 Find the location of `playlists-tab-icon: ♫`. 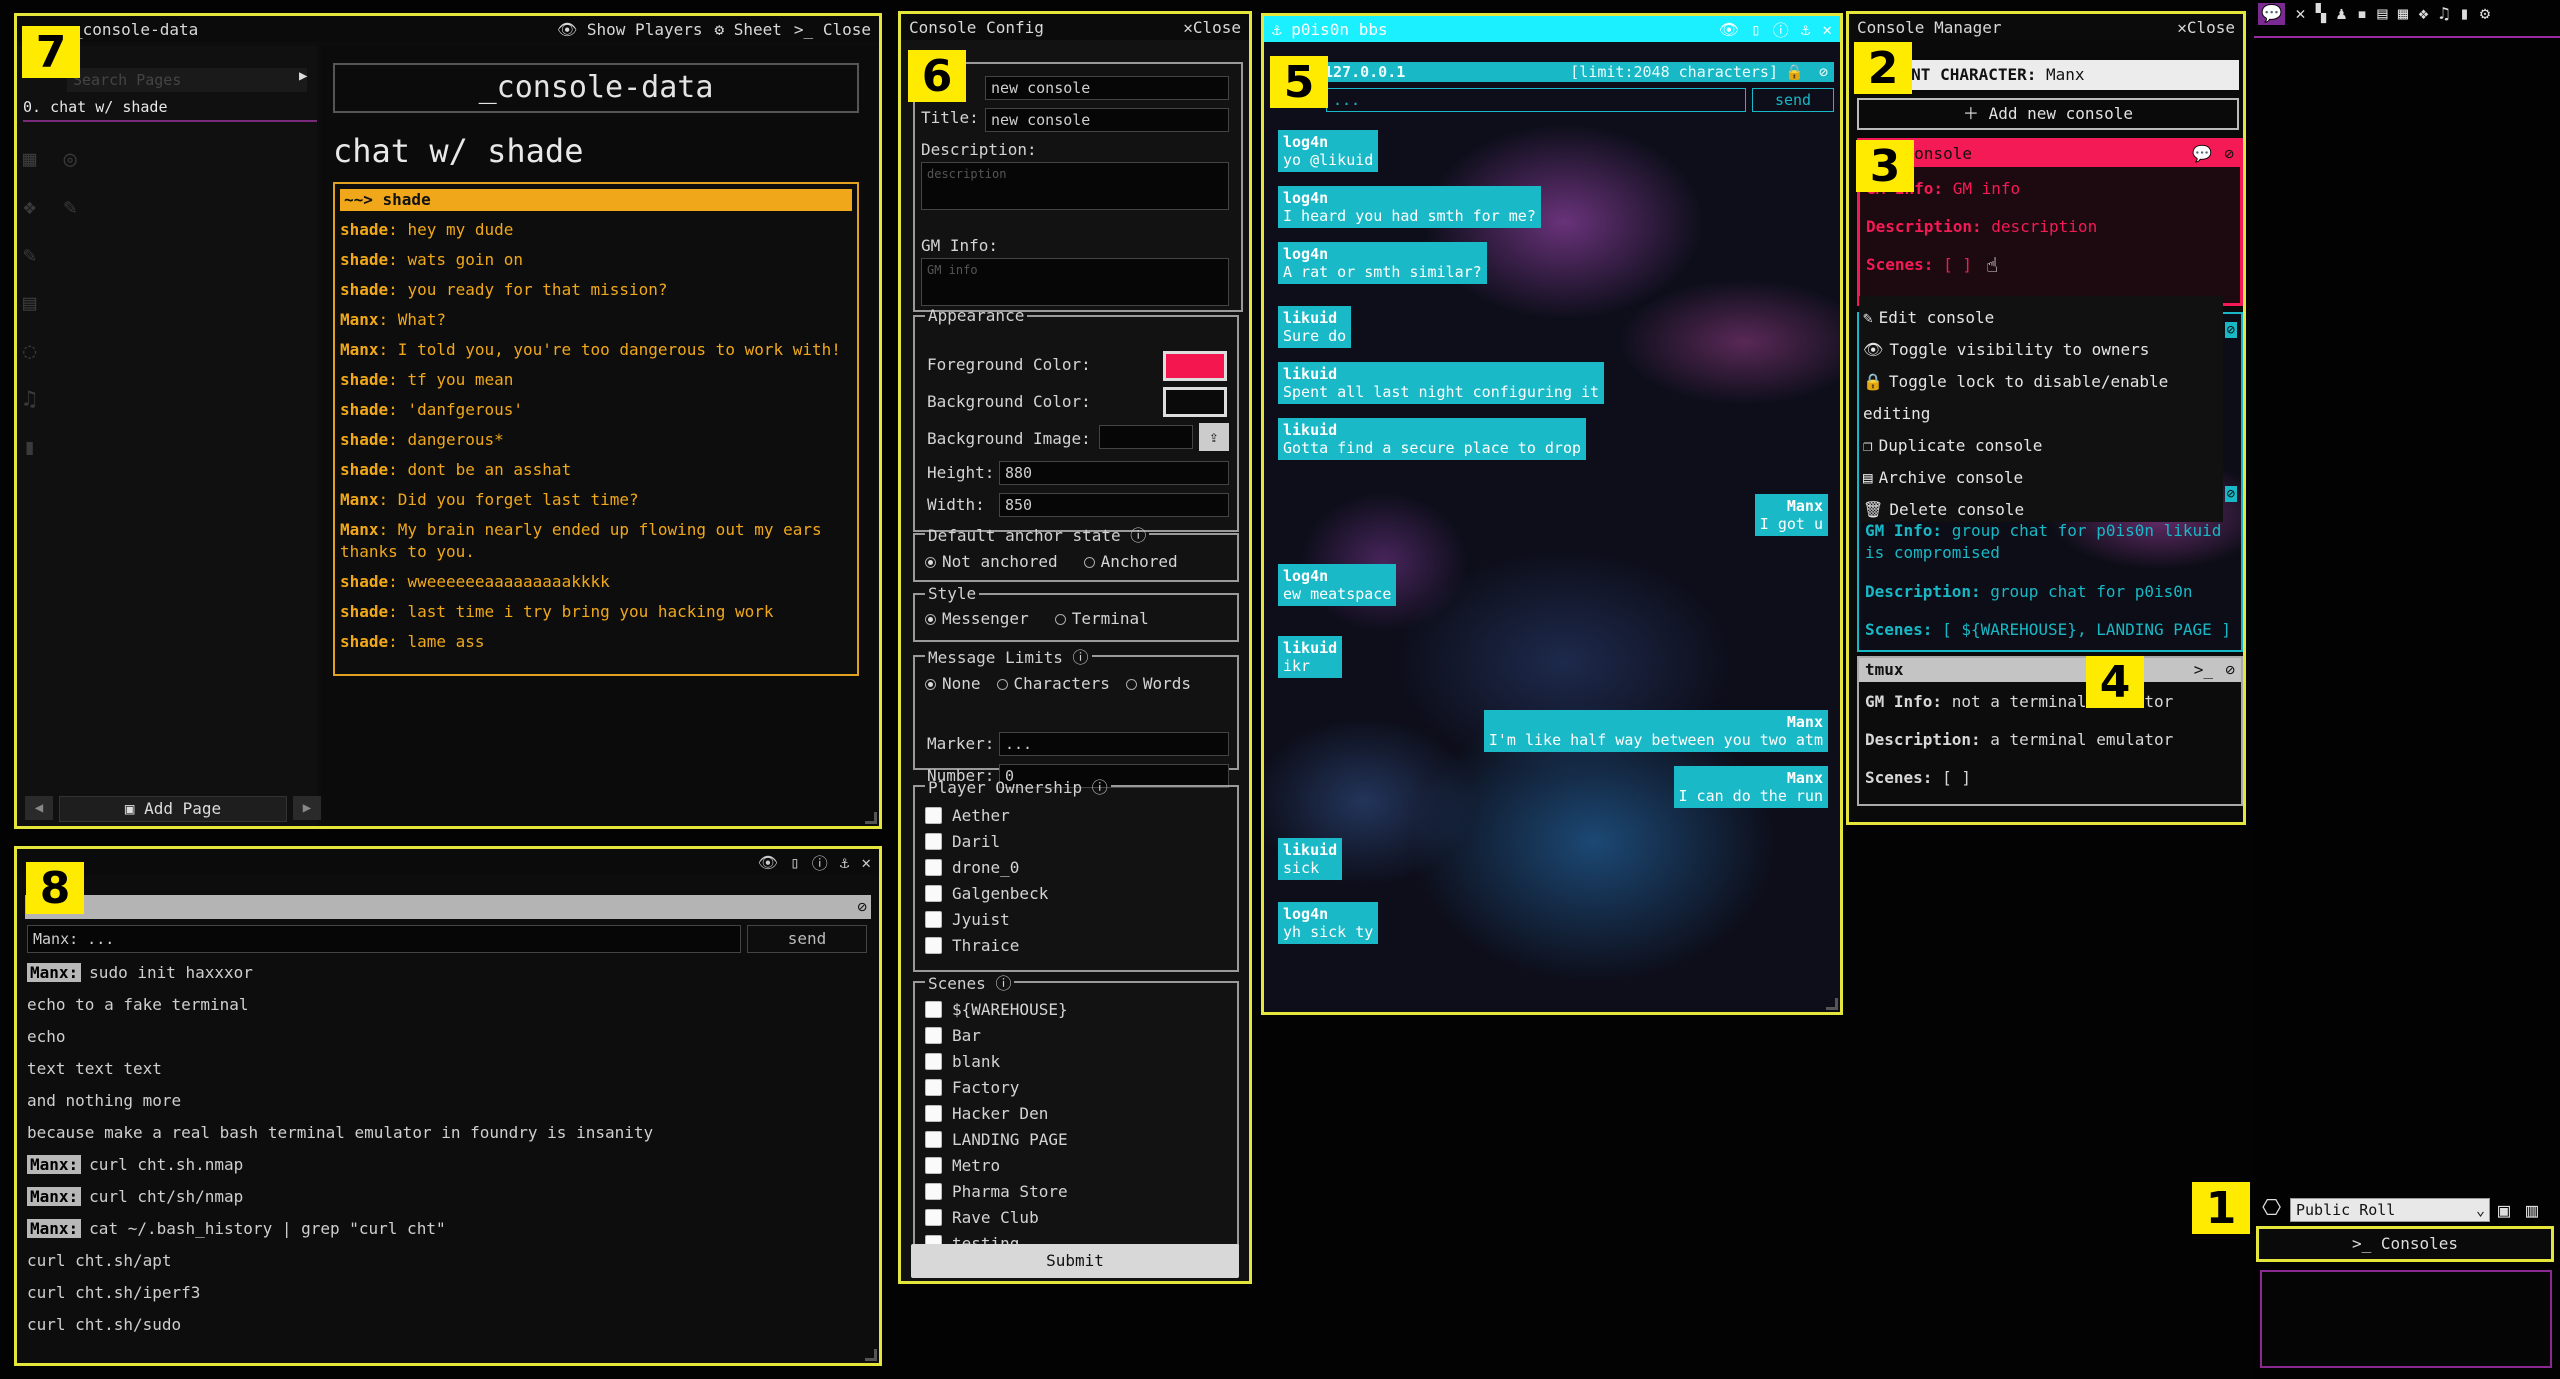

playlists-tab-icon: ♫ is located at coordinates (2444, 14).